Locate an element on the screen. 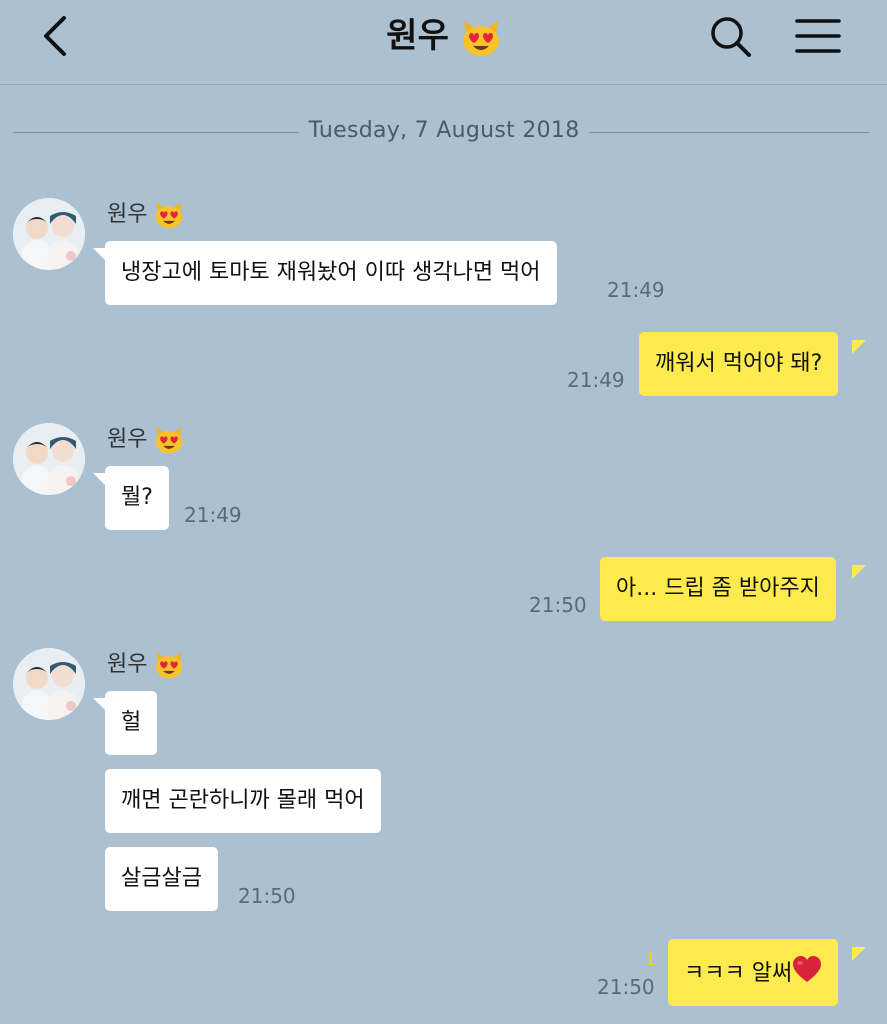 This screenshot has height=1024, width=887. message-bubble-incoming: 깨면 곤란하니까 몰래 먹어 is located at coordinates (243, 801).